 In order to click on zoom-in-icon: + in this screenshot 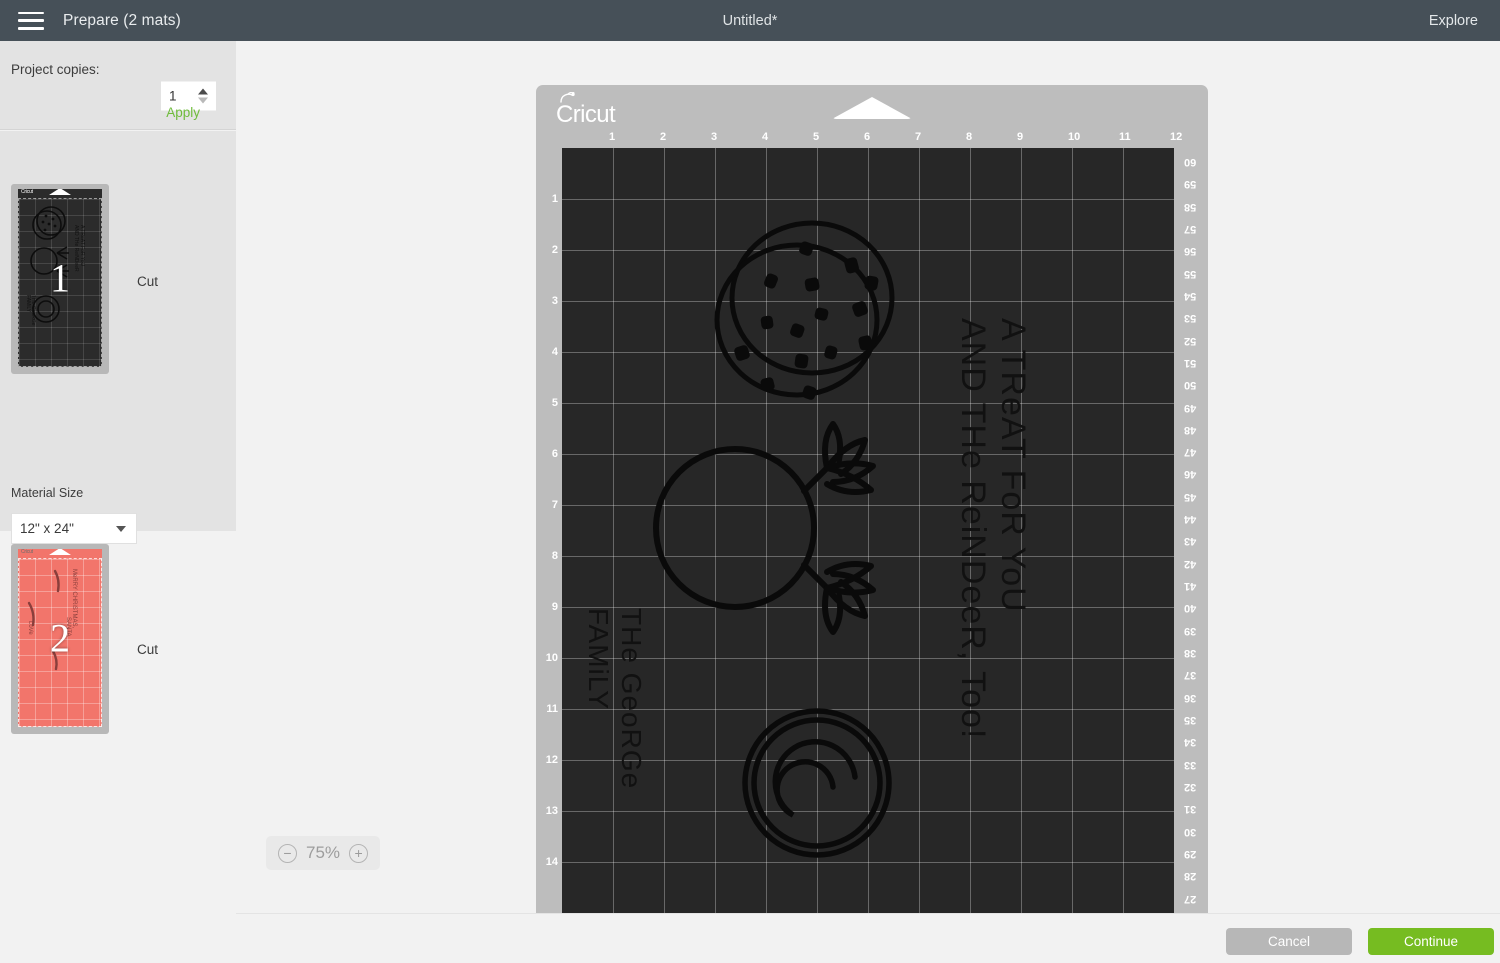, I will do `click(359, 853)`.